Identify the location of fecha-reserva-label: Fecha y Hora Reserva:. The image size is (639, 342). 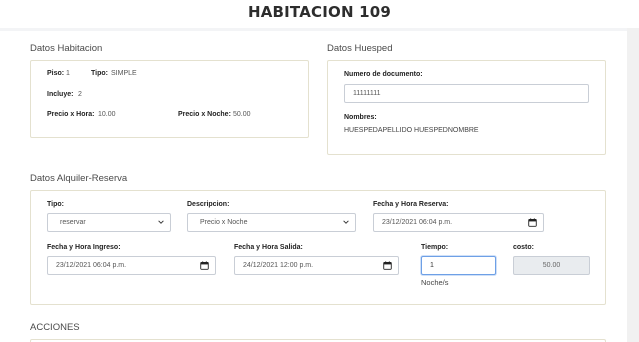
(411, 204).